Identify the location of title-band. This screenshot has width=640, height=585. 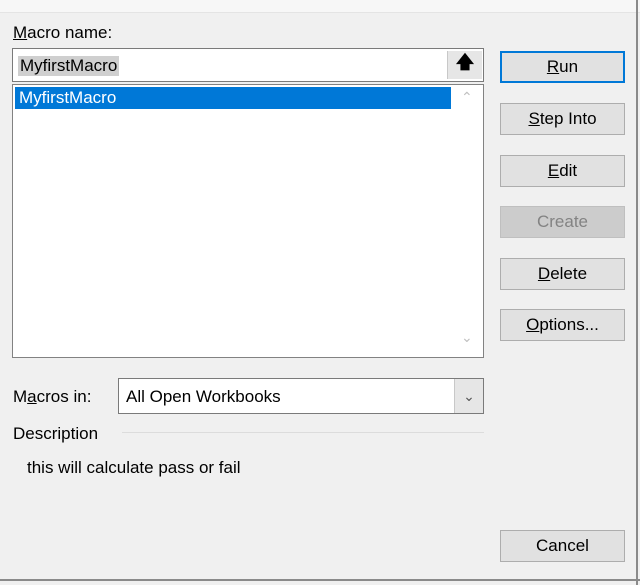
(320, 6).